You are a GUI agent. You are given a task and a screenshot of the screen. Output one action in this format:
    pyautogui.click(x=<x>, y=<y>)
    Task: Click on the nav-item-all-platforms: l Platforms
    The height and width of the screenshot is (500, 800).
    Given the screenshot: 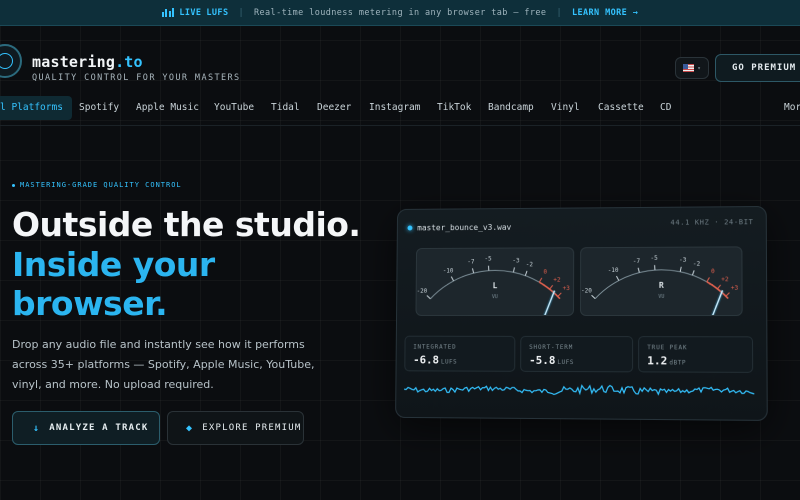 What is the action you would take?
    pyautogui.click(x=36, y=108)
    